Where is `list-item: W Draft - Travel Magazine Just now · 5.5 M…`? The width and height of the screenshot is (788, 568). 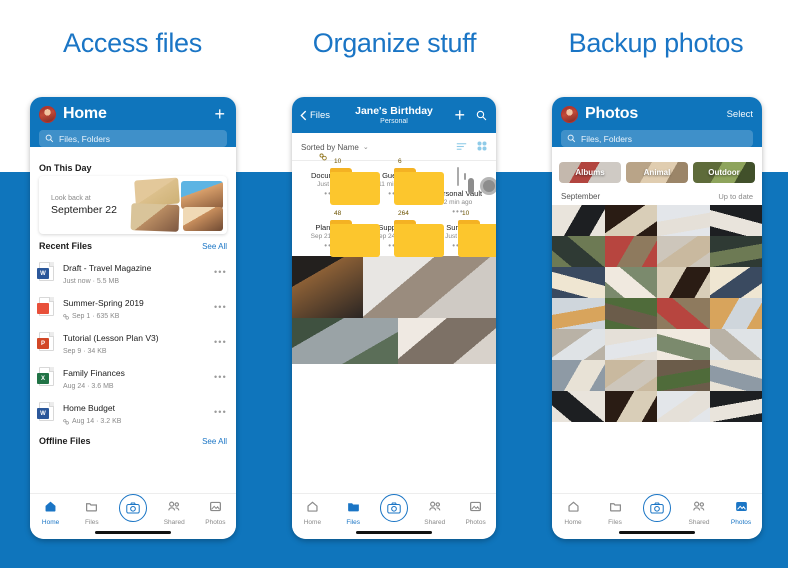 list-item: W Draft - Travel Magazine Just now · 5.5 M… is located at coordinates (133, 271).